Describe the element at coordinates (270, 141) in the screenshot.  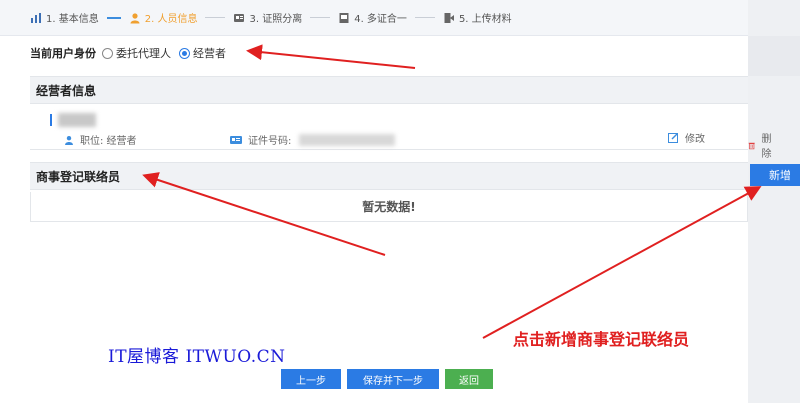
I see `id-label: 证件号码:` at that location.